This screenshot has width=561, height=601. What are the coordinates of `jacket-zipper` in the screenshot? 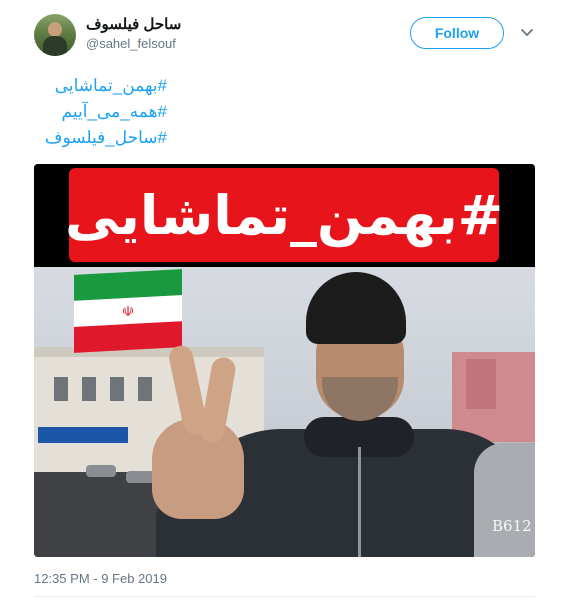 It's located at (359, 502).